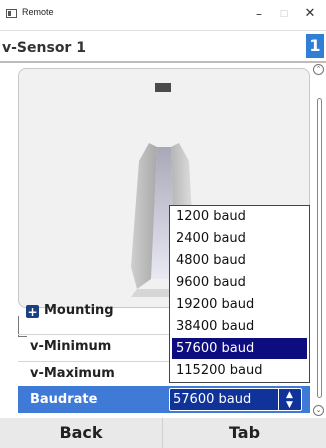 This screenshot has width=326, height=448. Describe the element at coordinates (239, 326) in the screenshot. I see `dropdown-option: 38400 baud` at that location.